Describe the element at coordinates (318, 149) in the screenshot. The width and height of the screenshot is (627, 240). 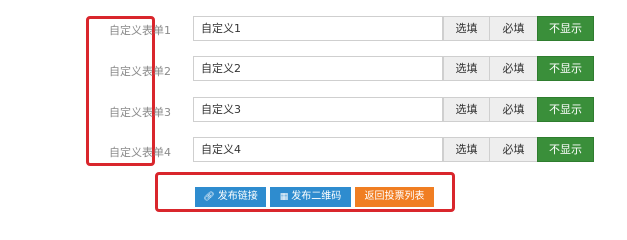
I see `custom-field-input-4: 自定义4` at that location.